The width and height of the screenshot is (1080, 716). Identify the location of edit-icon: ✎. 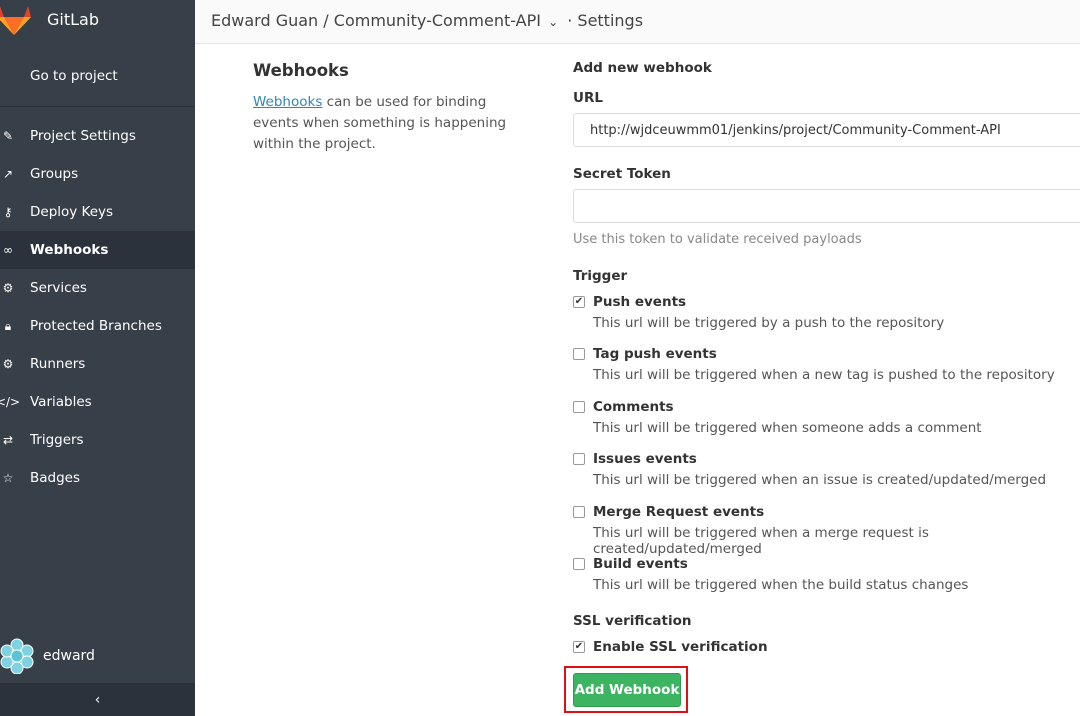
(8, 136).